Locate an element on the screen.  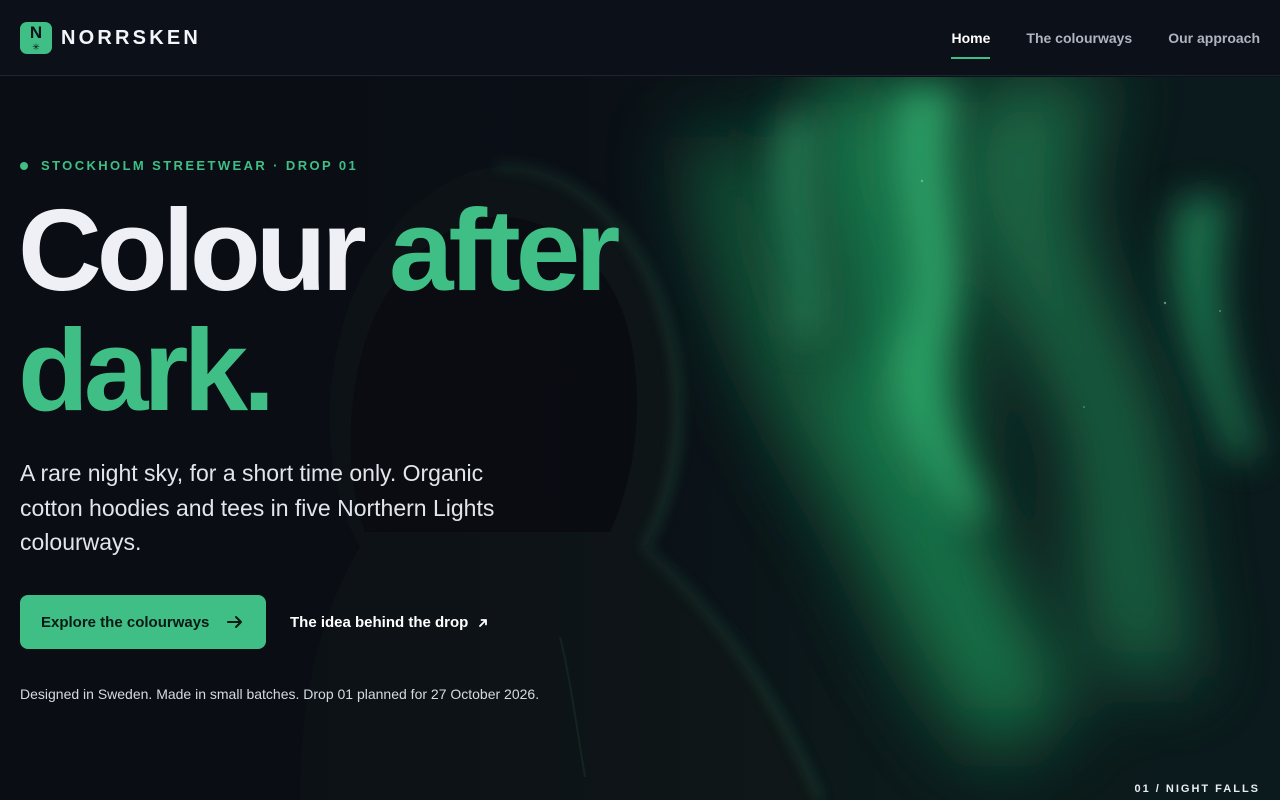
dot-icon is located at coordinates (24, 165).